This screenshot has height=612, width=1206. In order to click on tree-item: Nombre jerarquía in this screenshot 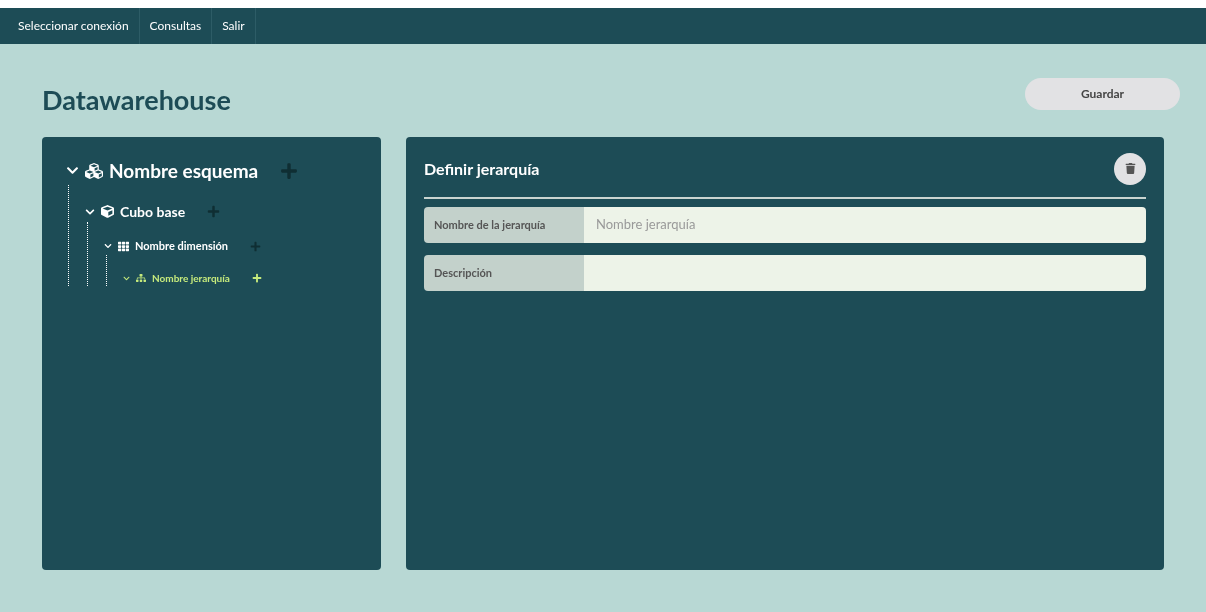, I will do `click(252, 278)`.